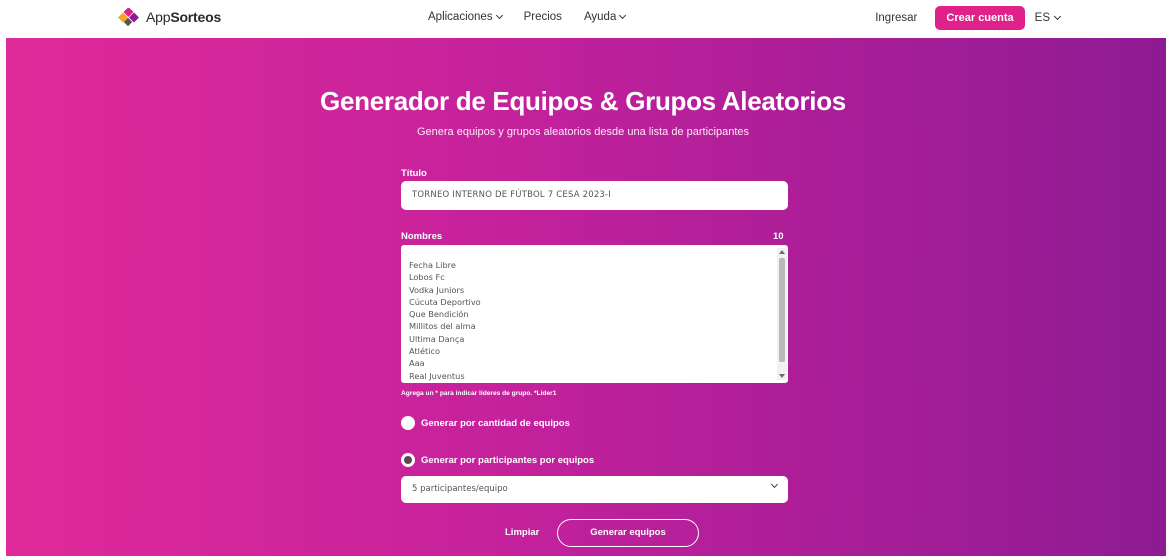 This screenshot has height=556, width=1166. I want to click on main-nav: Aplicaciones Precios Ayuda, so click(527, 17).